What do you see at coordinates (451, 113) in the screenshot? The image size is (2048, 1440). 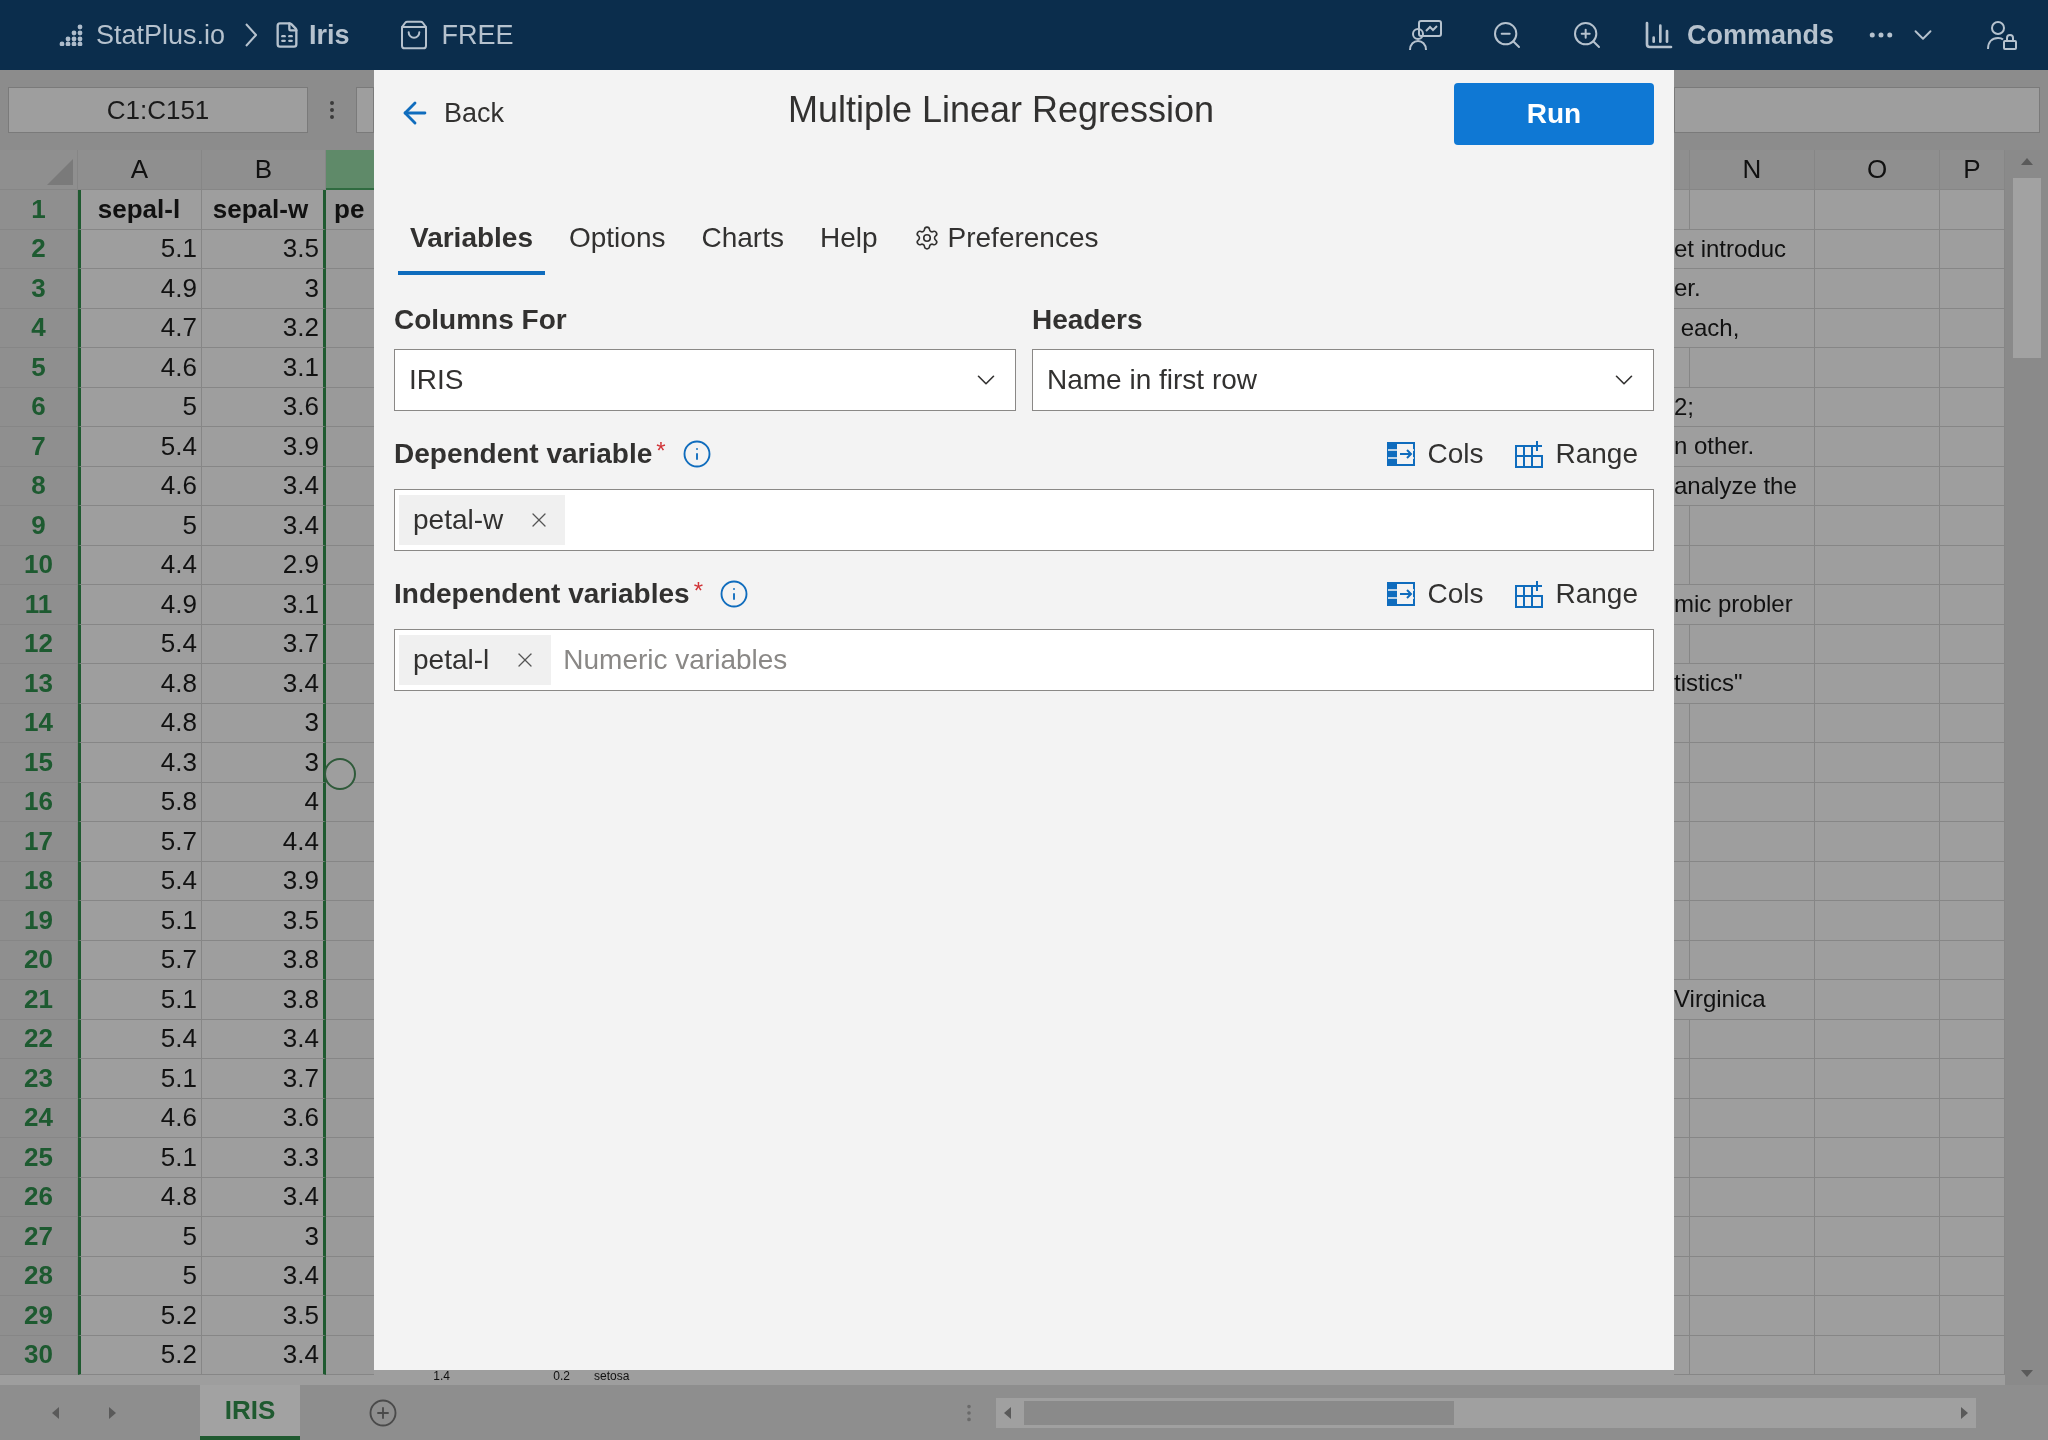 I see `back-button: Back` at bounding box center [451, 113].